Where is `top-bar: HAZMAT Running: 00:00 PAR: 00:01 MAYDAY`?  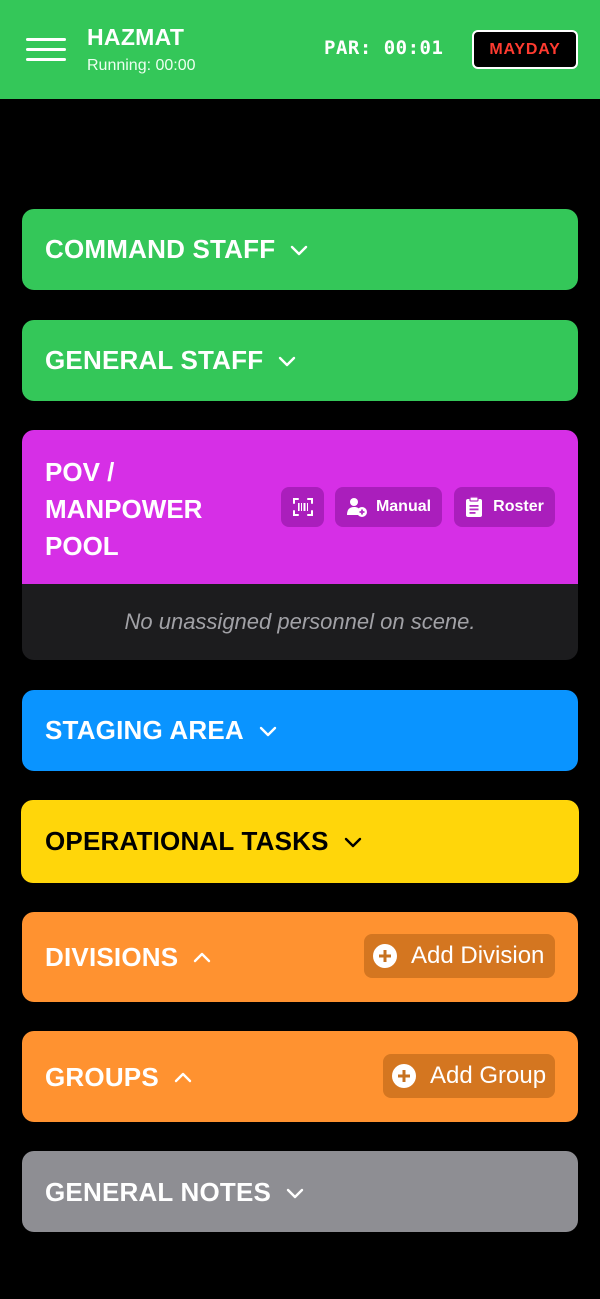 top-bar: HAZMAT Running: 00:00 PAR: 00:01 MAYDAY is located at coordinates (300, 49).